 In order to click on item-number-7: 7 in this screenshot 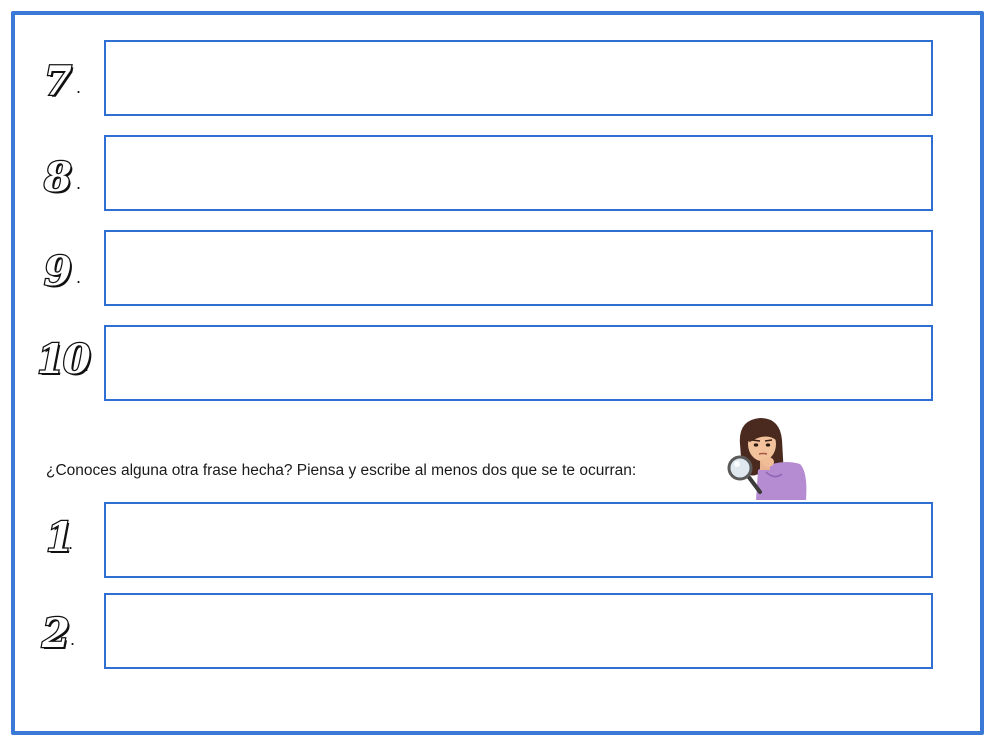, I will do `click(58, 81)`.